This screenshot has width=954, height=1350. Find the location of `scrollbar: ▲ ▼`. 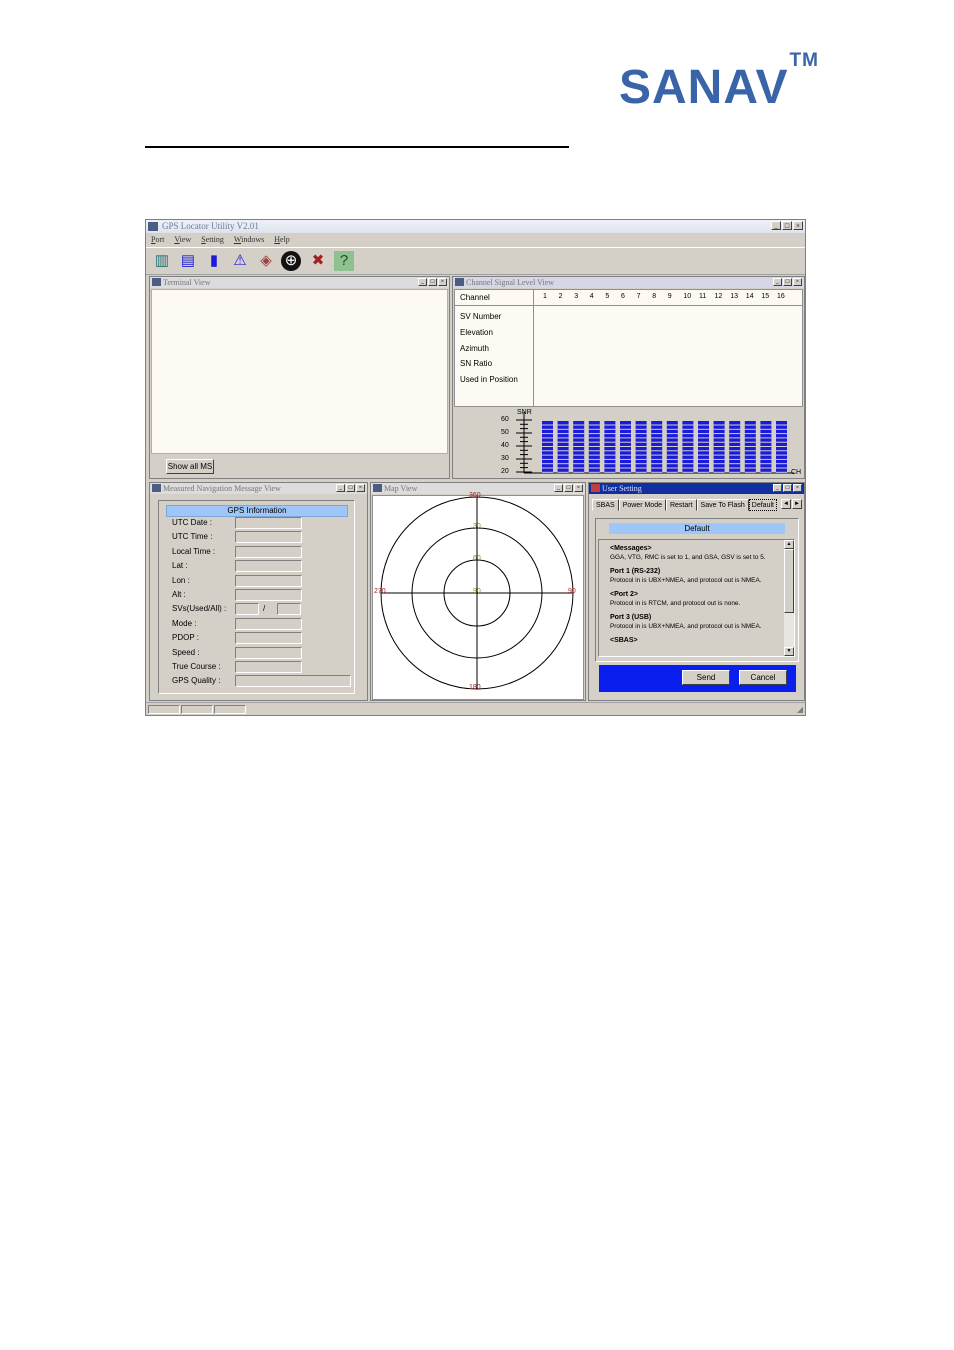

scrollbar: ▲ ▼ is located at coordinates (789, 598).